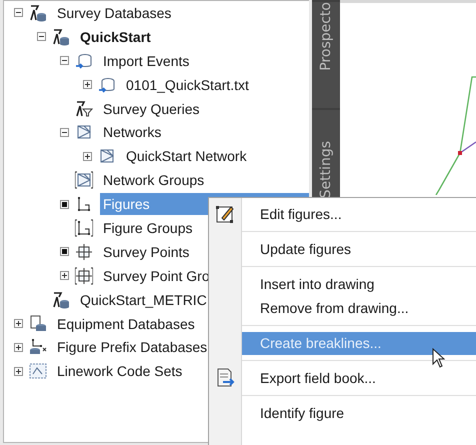 This screenshot has height=445, width=476. I want to click on netgroup-icon, so click(84, 180).